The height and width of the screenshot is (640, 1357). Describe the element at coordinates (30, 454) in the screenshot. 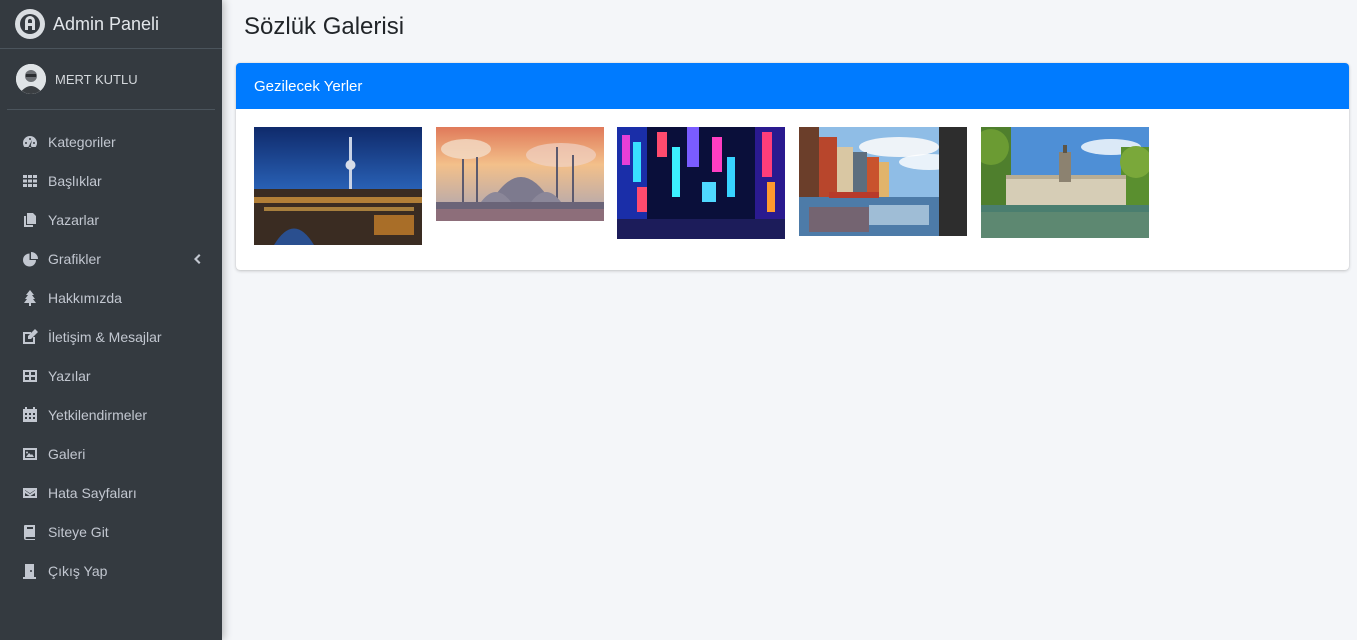

I see `image-icon` at that location.